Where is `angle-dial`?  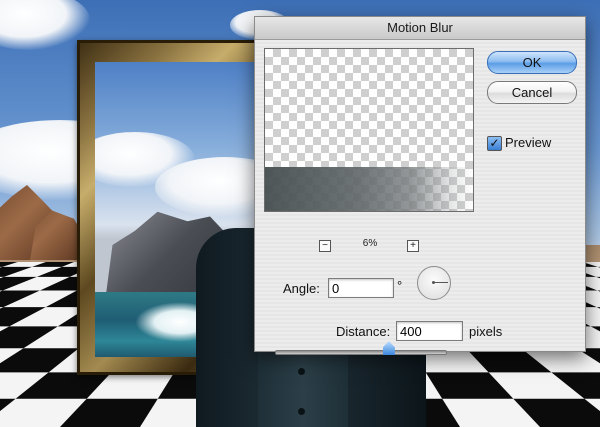
angle-dial is located at coordinates (434, 283).